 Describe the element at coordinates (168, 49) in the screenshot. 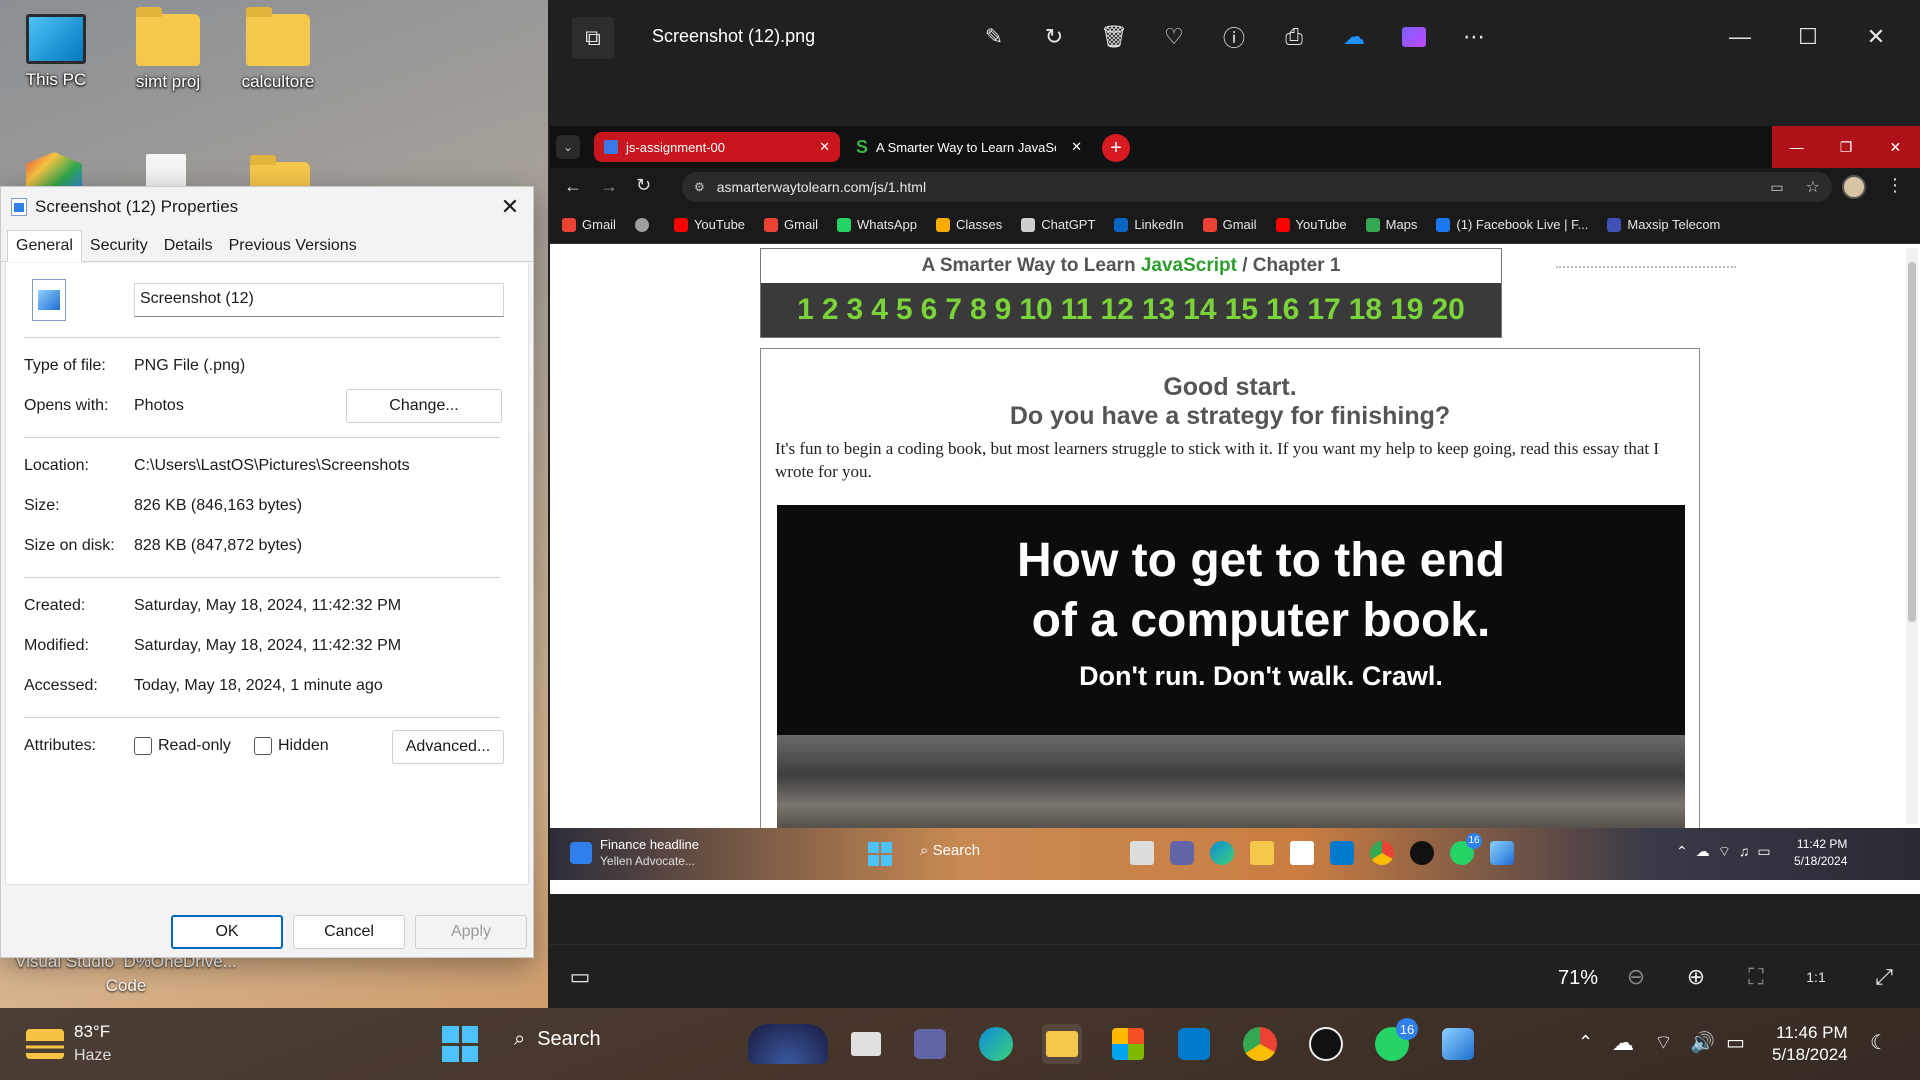

I see `desktop-icon-simt-proj: simt proj` at that location.